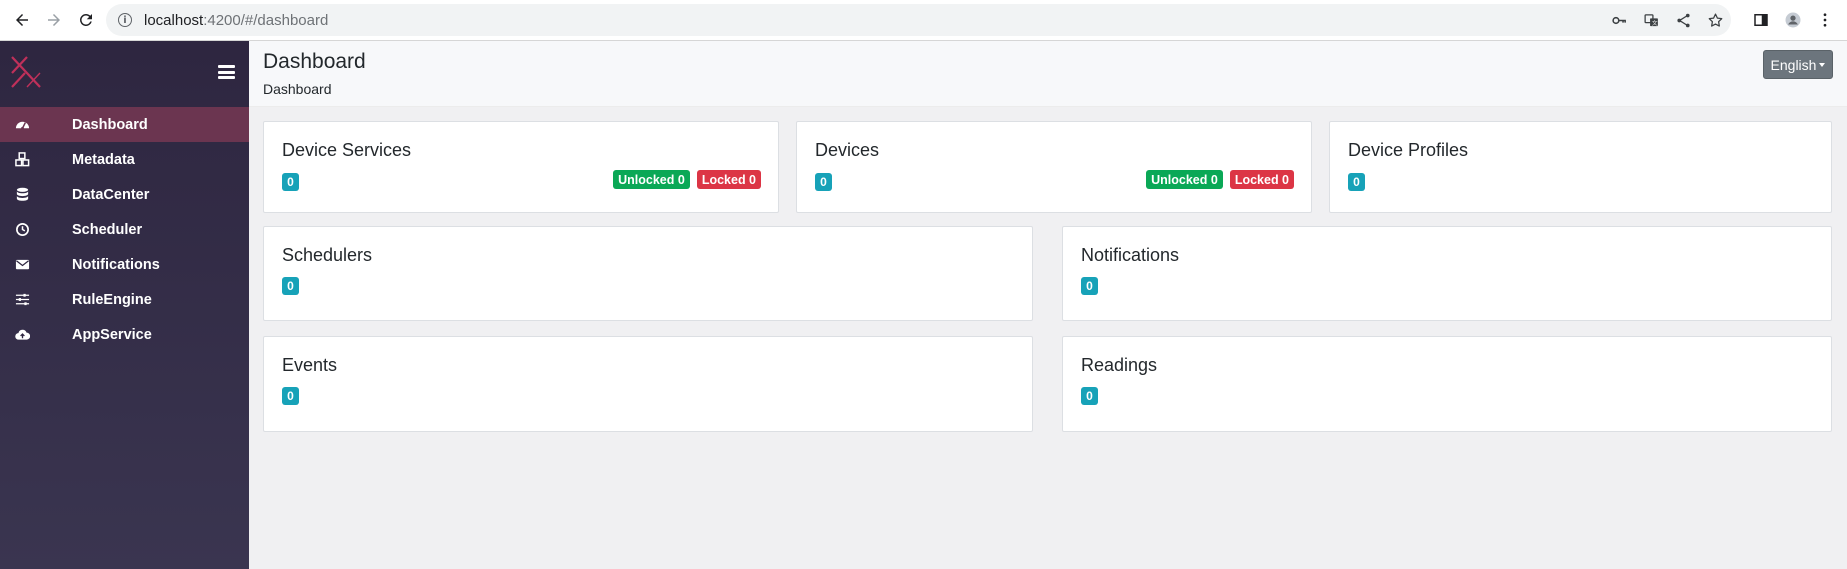 The width and height of the screenshot is (1847, 569). I want to click on language-dropdown-button: English, so click(1798, 64).